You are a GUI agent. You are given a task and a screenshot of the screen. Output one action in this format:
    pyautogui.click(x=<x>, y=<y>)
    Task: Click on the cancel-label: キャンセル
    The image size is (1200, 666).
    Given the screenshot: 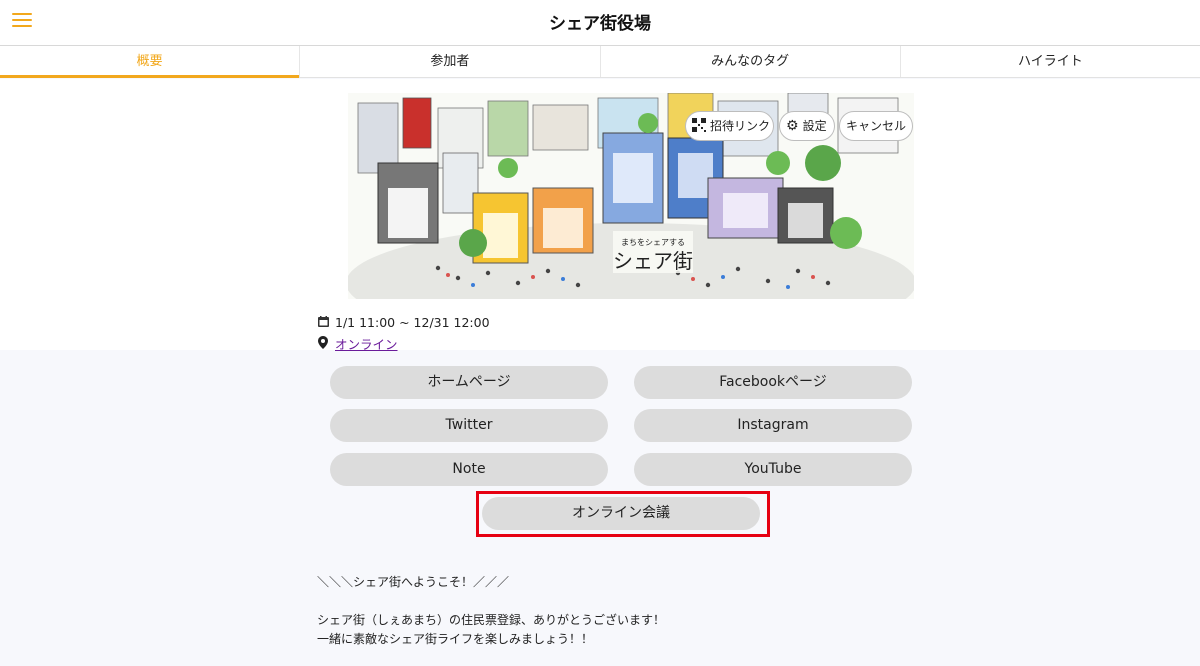 What is the action you would take?
    pyautogui.click(x=875, y=126)
    